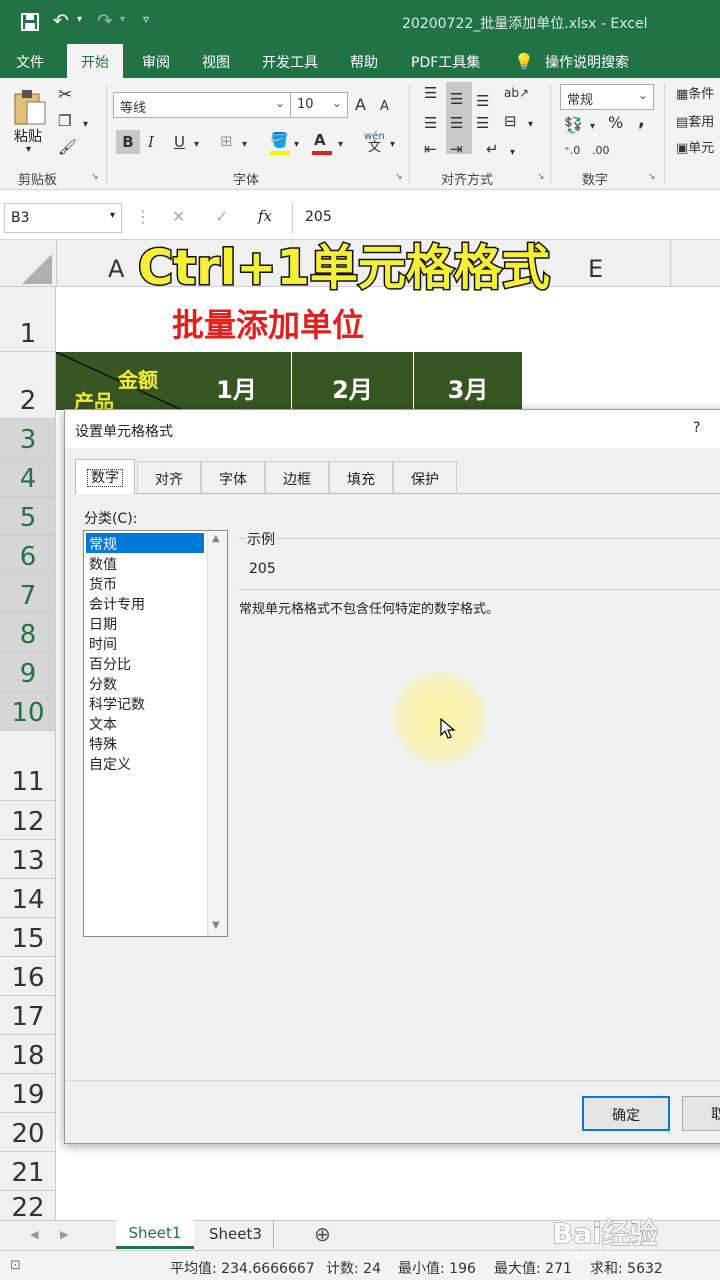 This screenshot has width=720, height=1280. Describe the element at coordinates (216, 62) in the screenshot. I see `tab-view: 视图` at that location.